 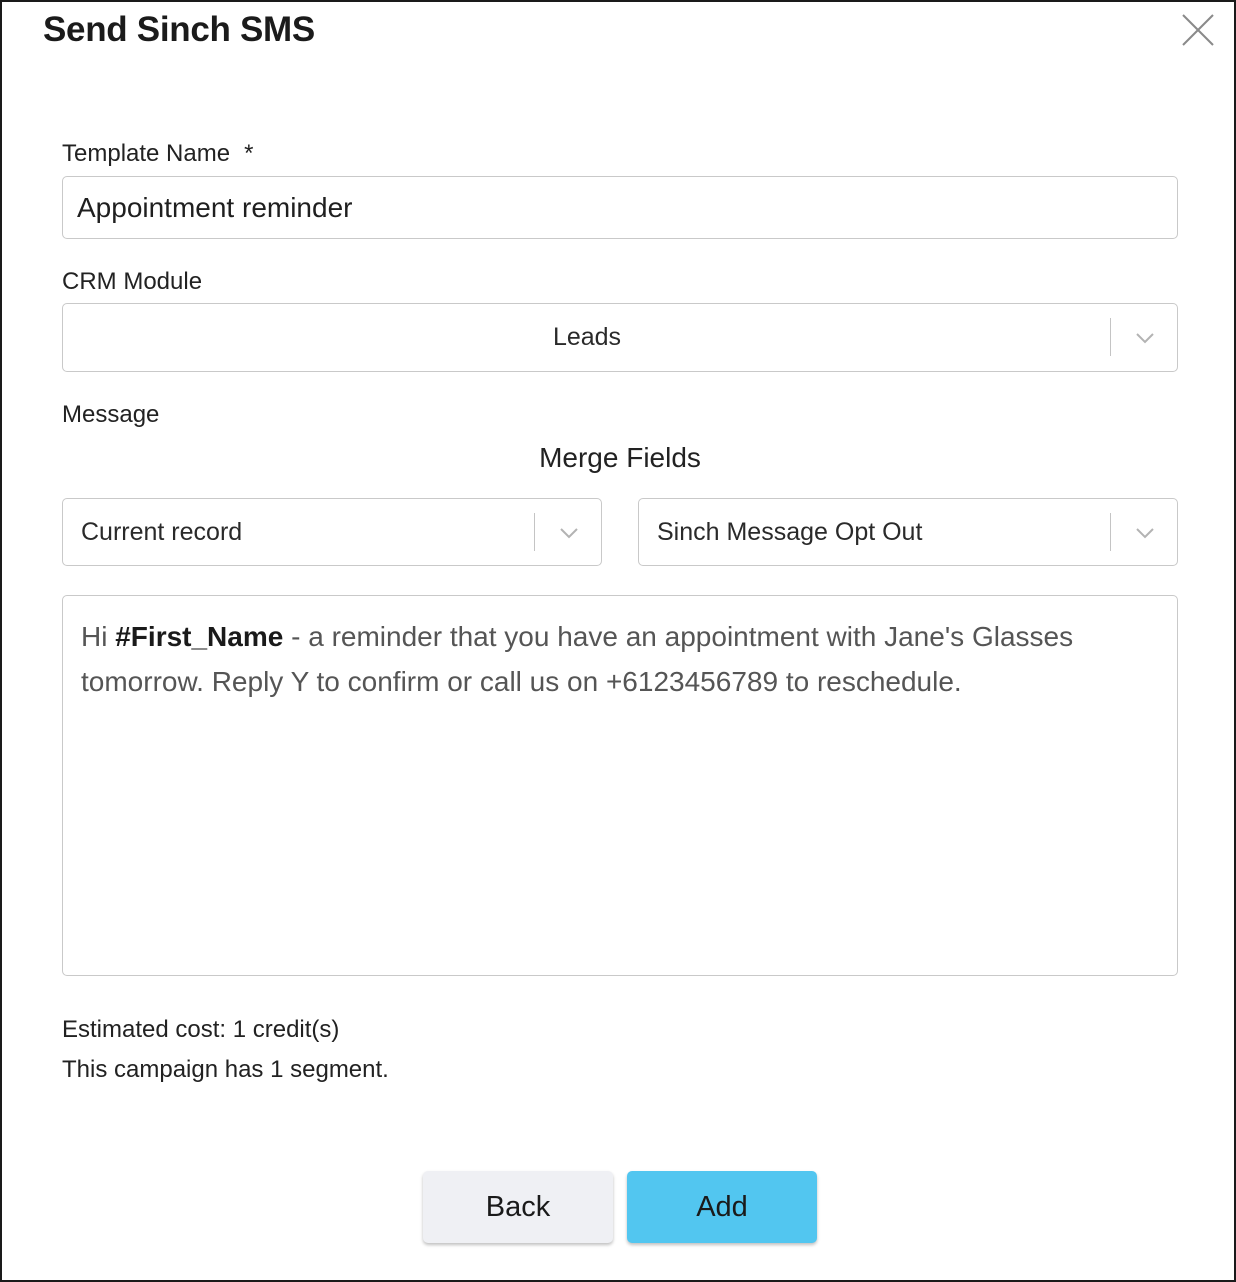 What do you see at coordinates (162, 532) in the screenshot?
I see `record-select-value: Current record` at bounding box center [162, 532].